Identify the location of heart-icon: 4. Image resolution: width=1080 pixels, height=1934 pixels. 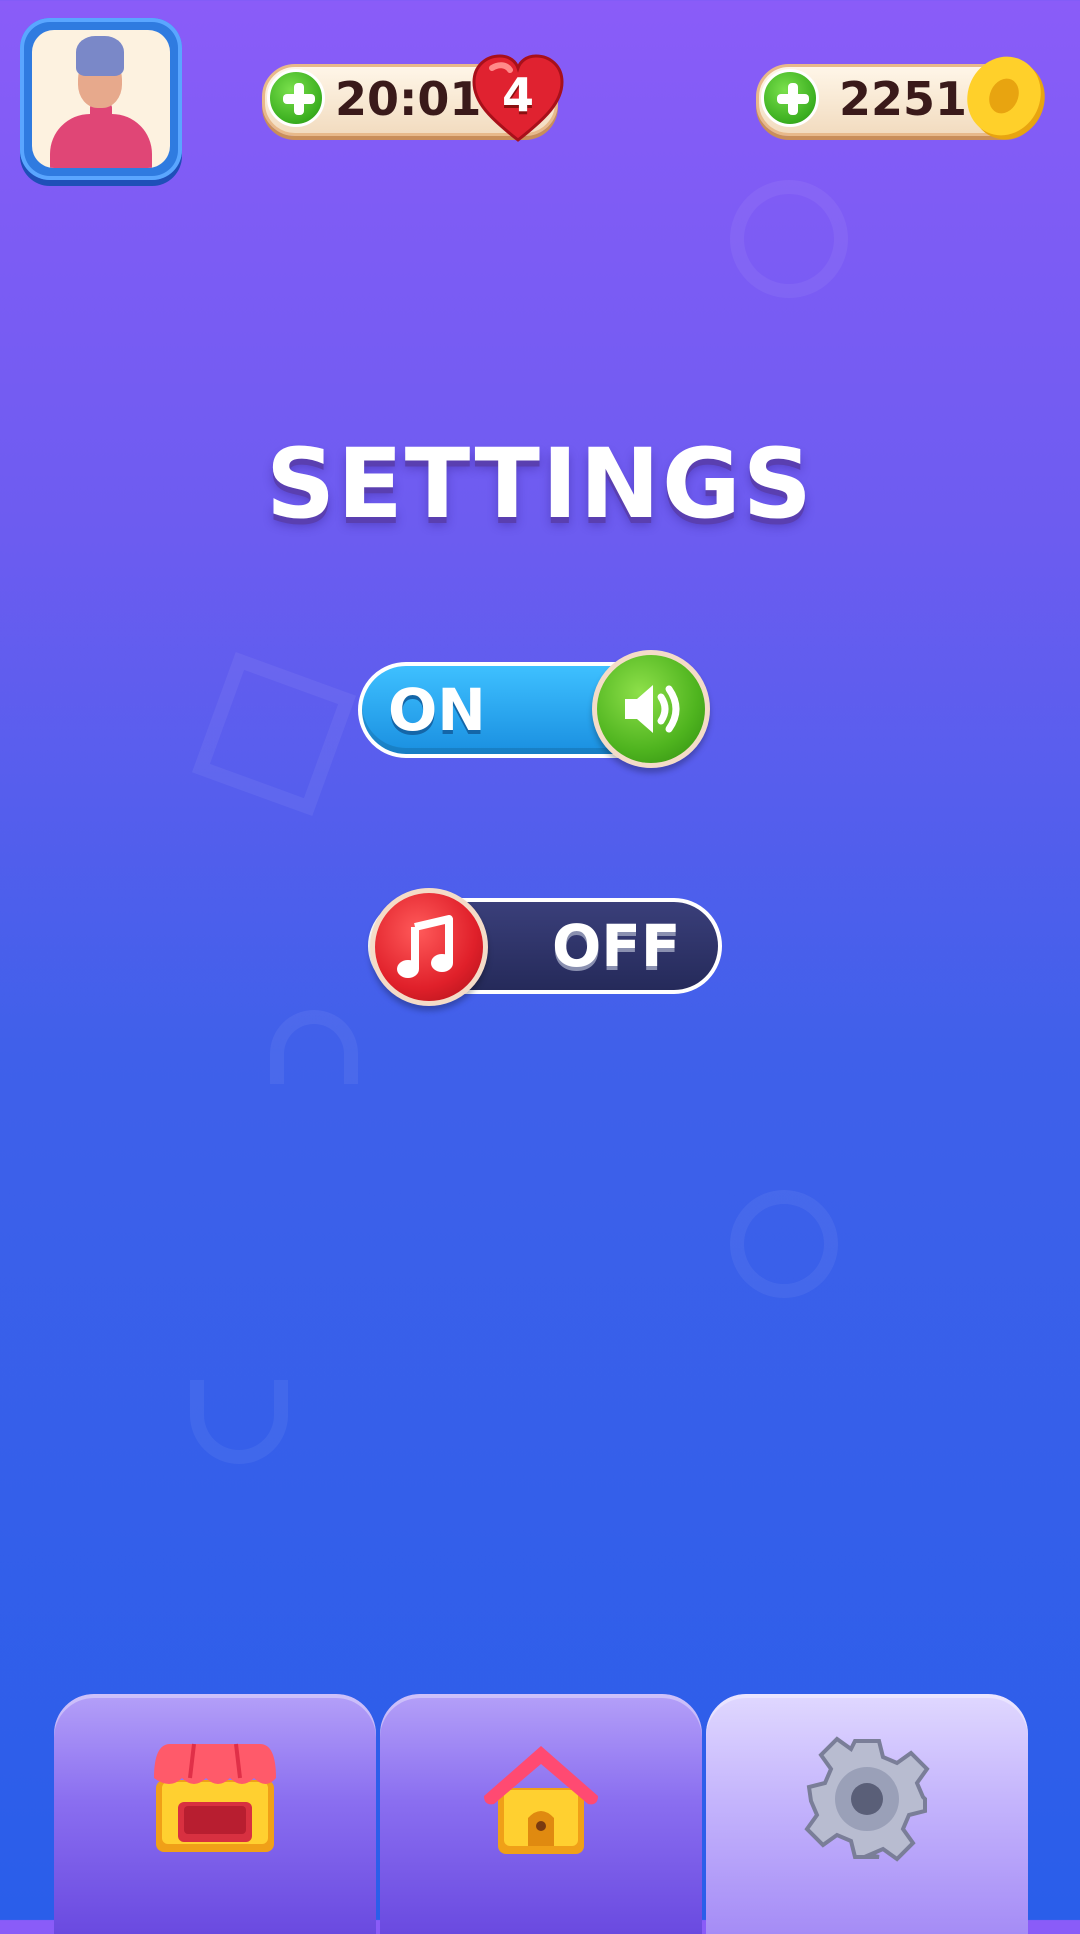
(518, 98).